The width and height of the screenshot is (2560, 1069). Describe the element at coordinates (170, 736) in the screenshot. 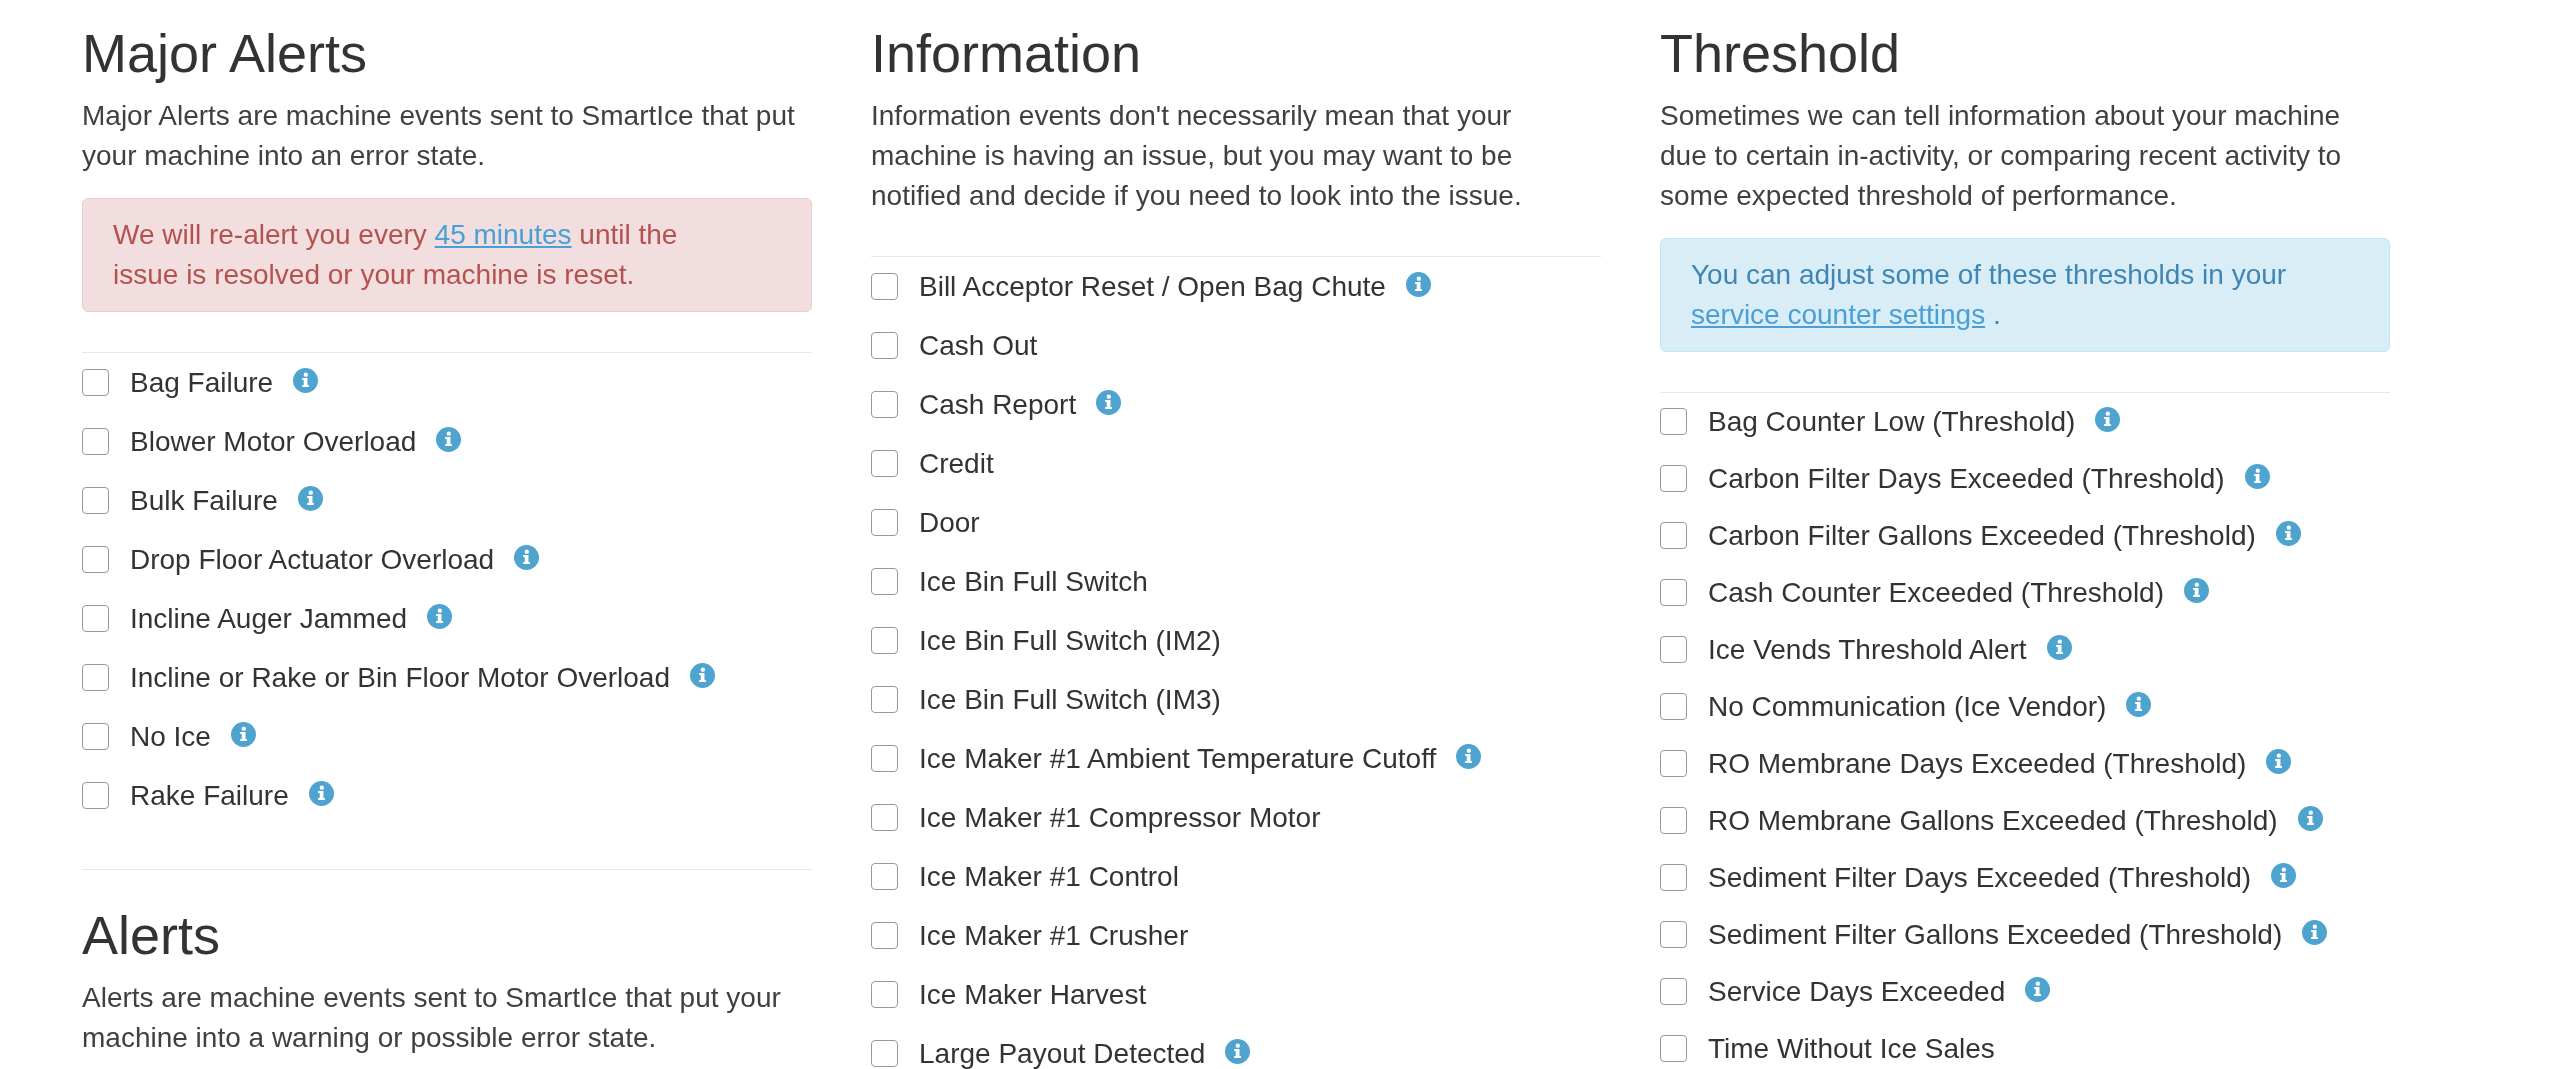

I see `event-label: No Ice` at that location.